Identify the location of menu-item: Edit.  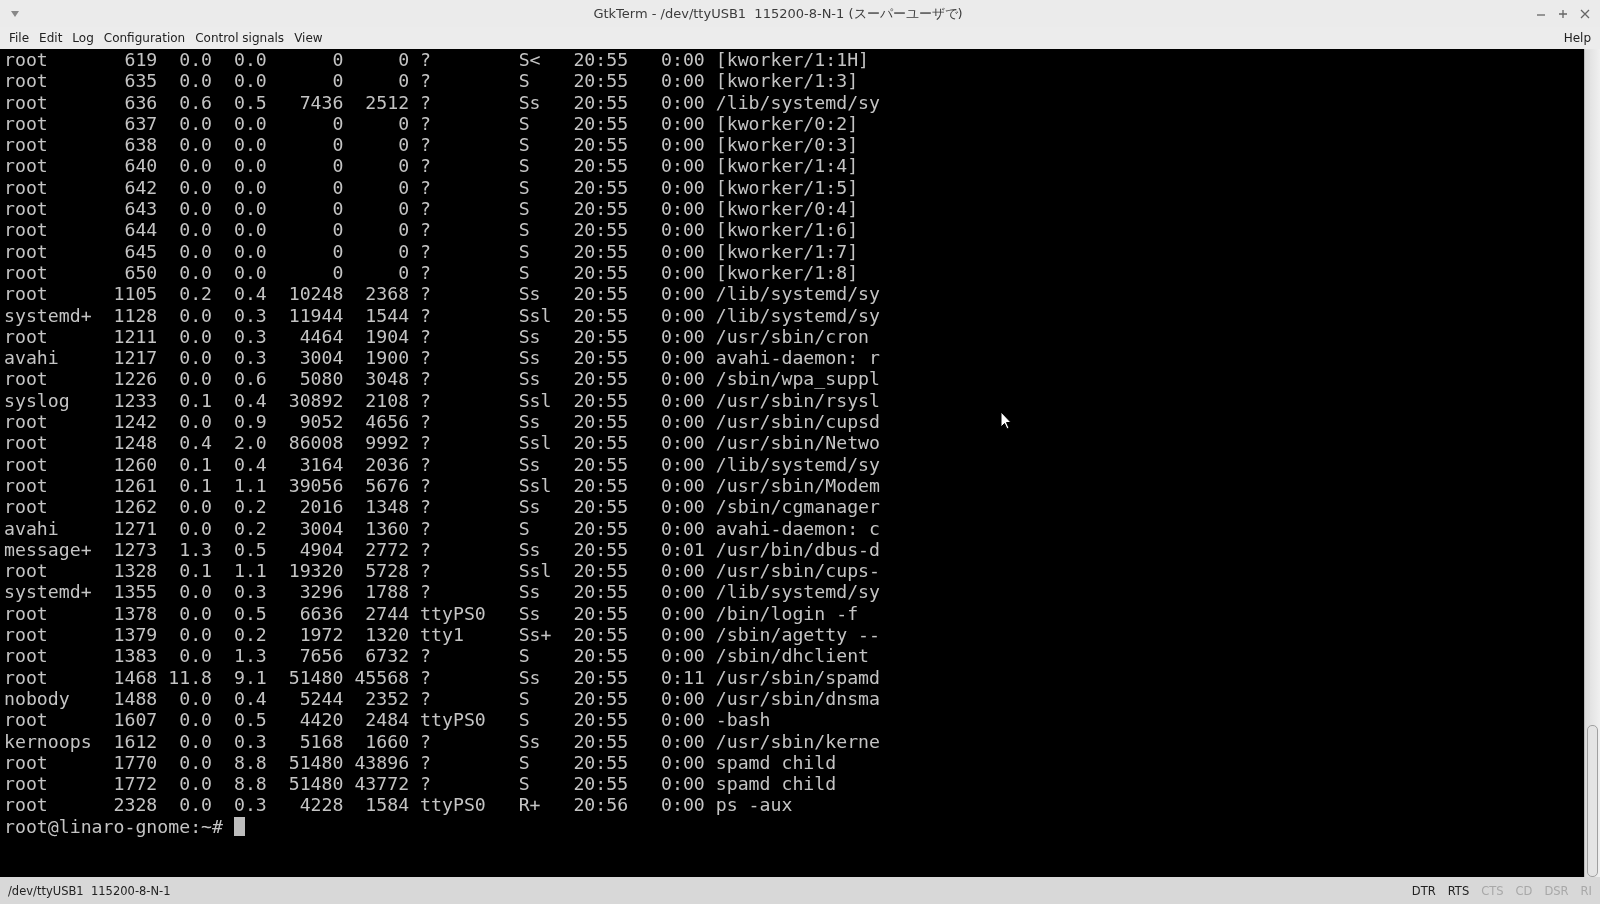
(51, 38).